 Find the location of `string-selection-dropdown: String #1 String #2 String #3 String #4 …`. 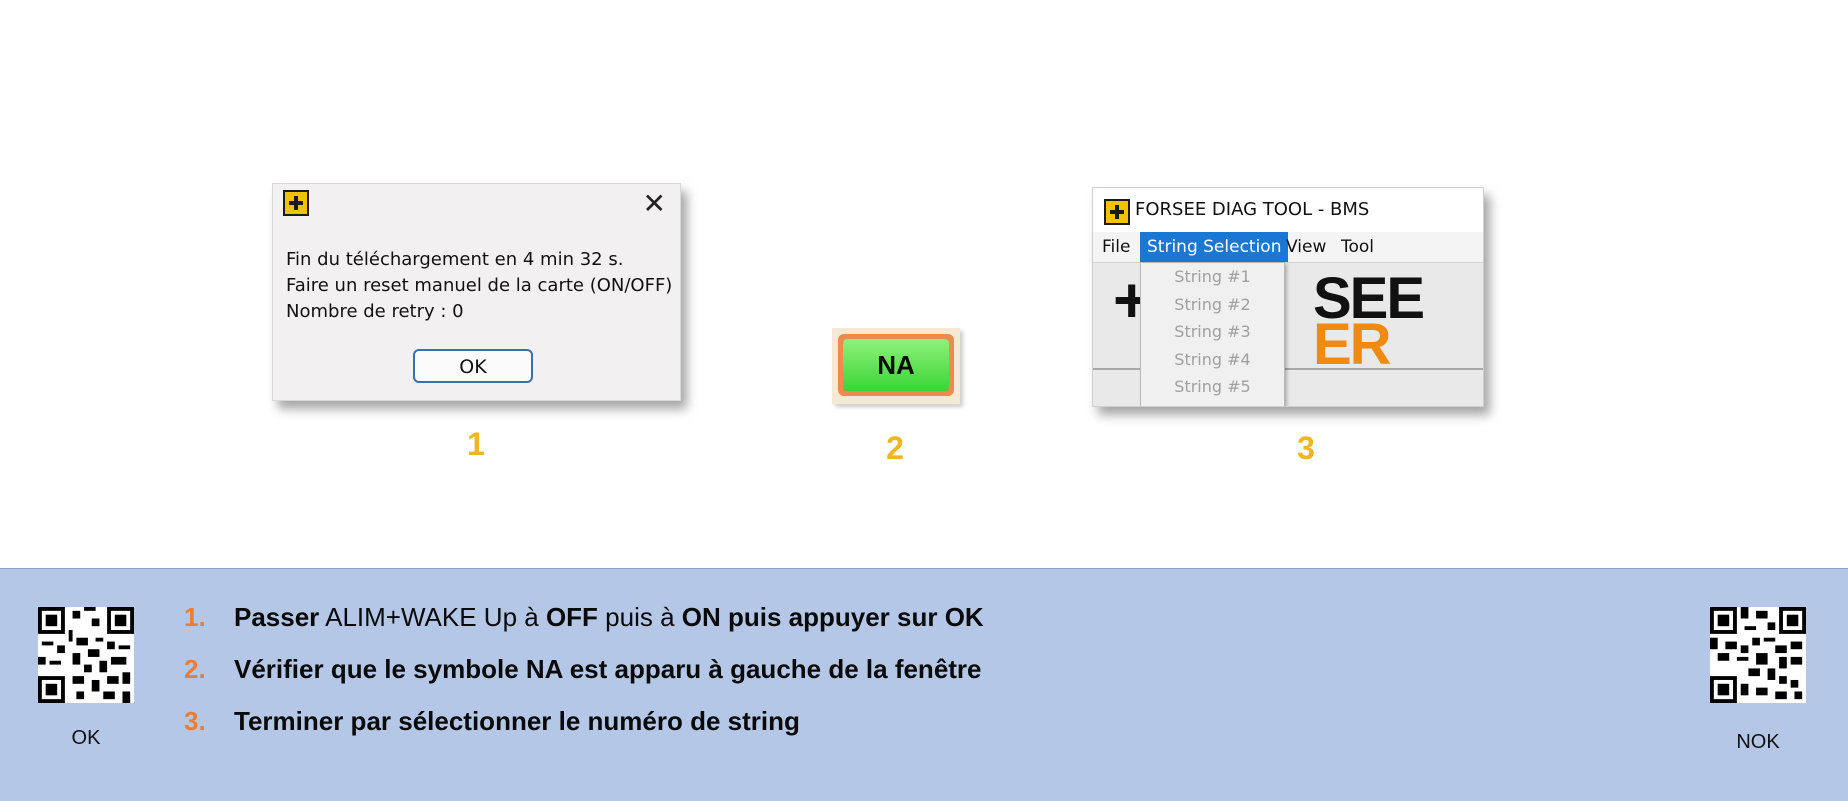

string-selection-dropdown: String #1 String #2 String #3 String #4 … is located at coordinates (1212, 334).